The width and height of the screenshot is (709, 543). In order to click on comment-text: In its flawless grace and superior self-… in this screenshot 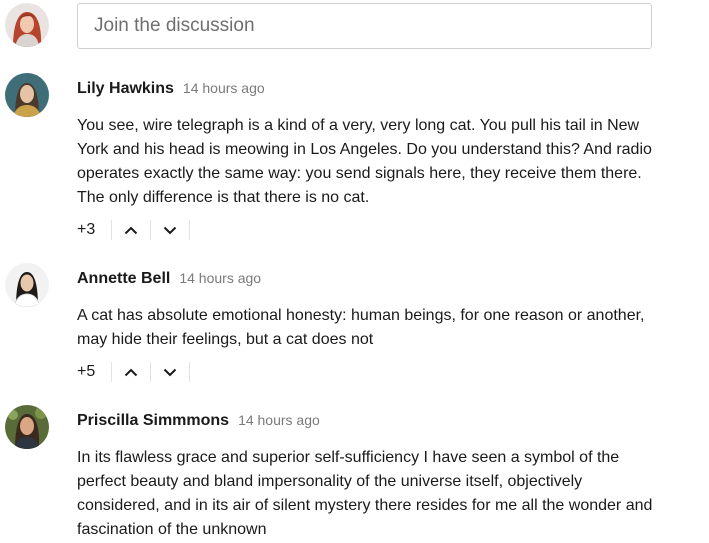, I will do `click(365, 493)`.